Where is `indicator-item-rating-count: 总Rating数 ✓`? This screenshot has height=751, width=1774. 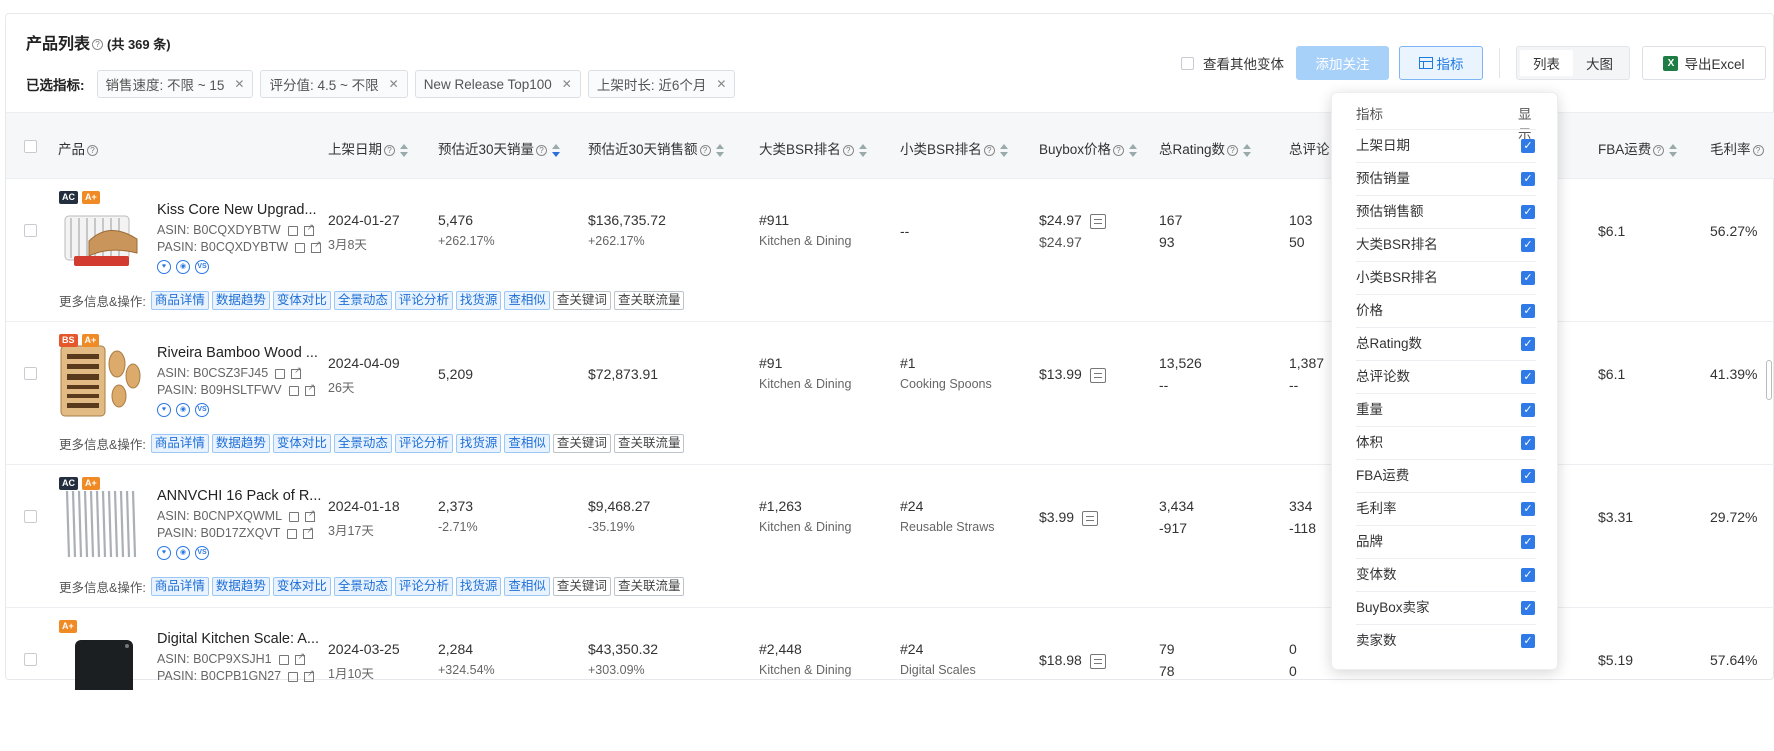
indicator-item-rating-count: 总Rating数 ✓ is located at coordinates (1446, 343).